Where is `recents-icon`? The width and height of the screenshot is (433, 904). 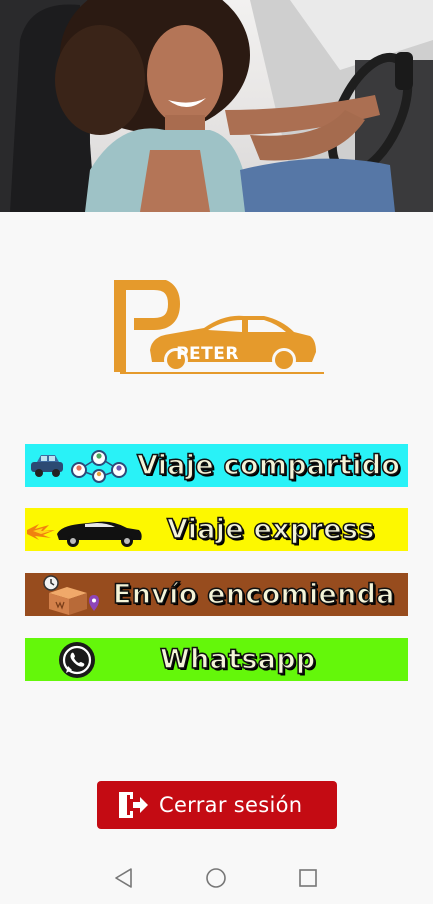
recents-icon is located at coordinates (308, 878).